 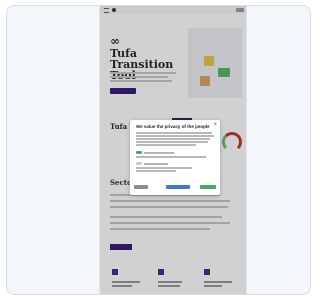 What do you see at coordinates (173, 126) in the screenshot?
I see `modal-title: We value the privacy of the people` at bounding box center [173, 126].